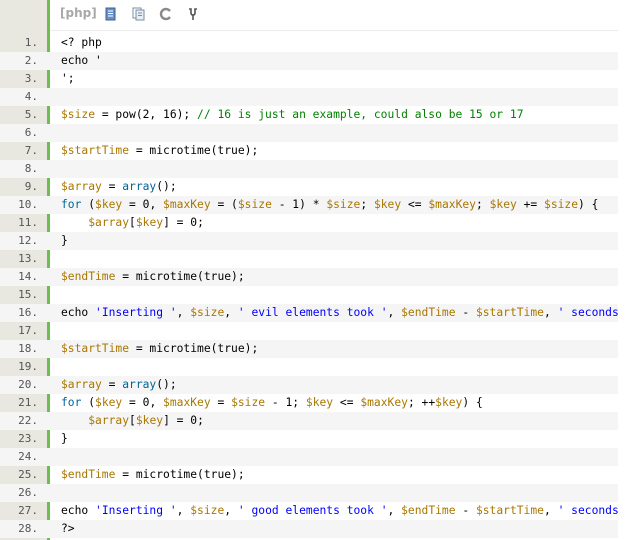  I want to click on line-number: 14., so click(28, 276).